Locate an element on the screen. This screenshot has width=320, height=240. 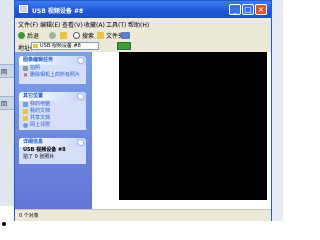
details-photo-count: 拍了 0 张照片 is located at coordinates (39, 157).